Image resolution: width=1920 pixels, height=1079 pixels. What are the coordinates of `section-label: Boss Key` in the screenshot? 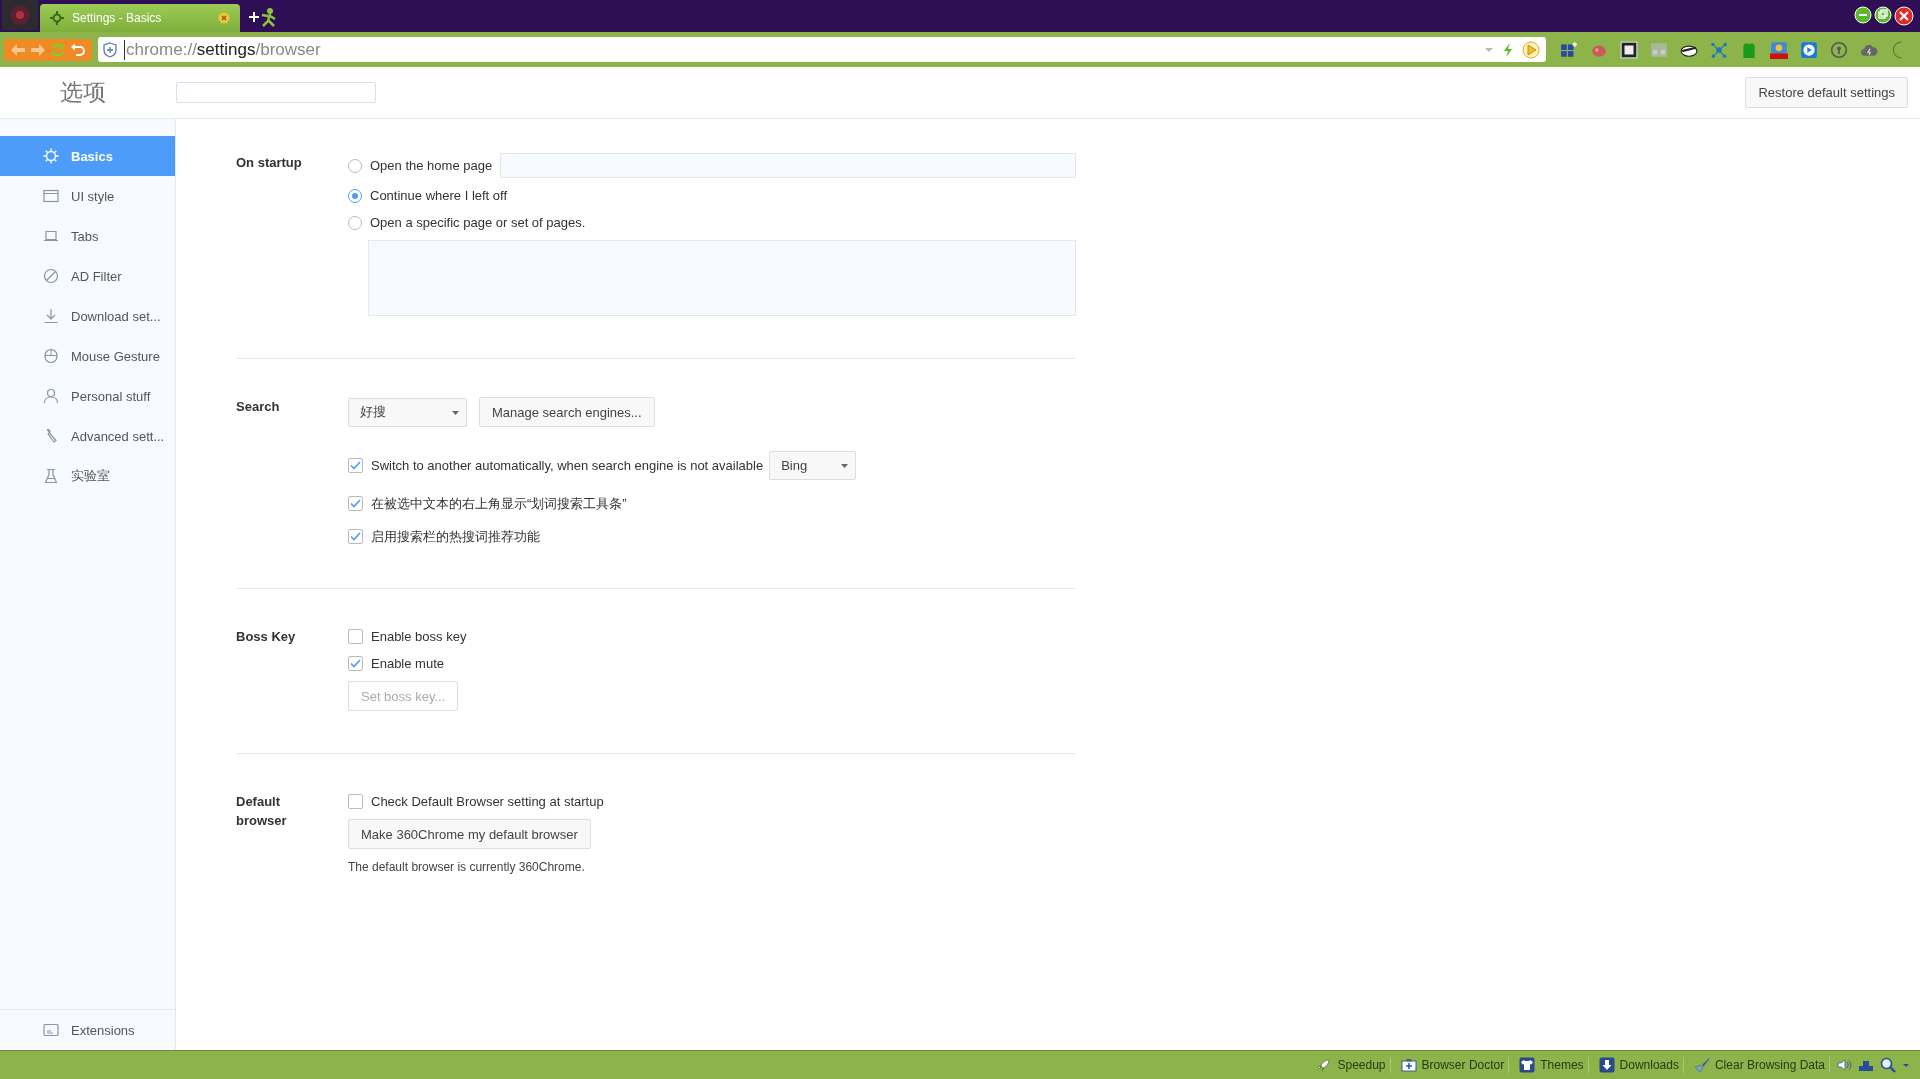 It's located at (266, 637).